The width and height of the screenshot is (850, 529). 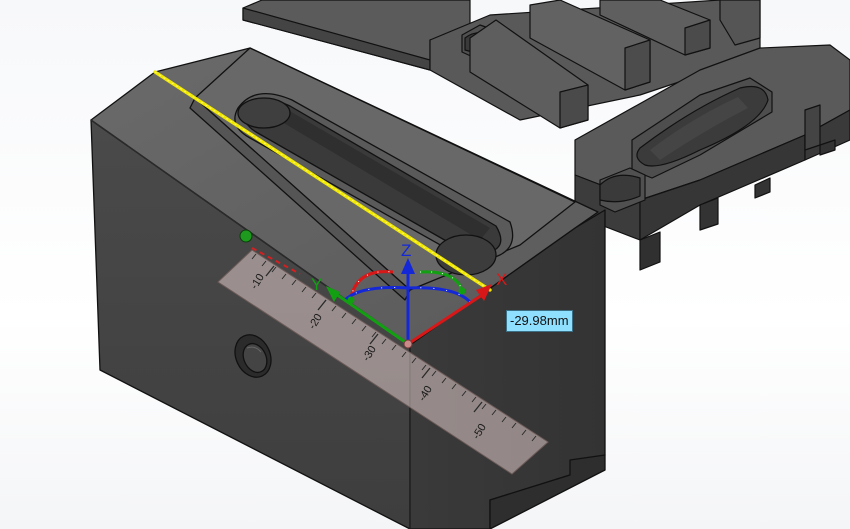 I want to click on reference-point, so click(x=246, y=236).